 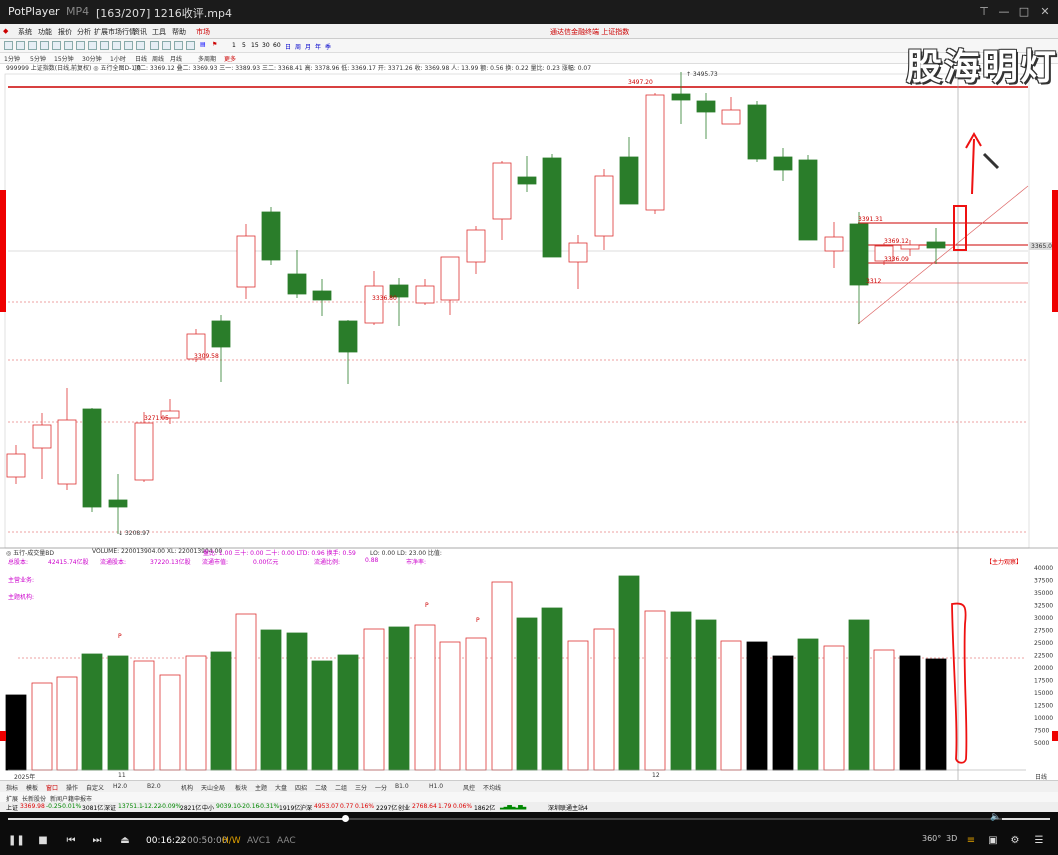 What do you see at coordinates (702, 74) in the screenshot?
I see `high-price-label: ↑ 3495.73` at bounding box center [702, 74].